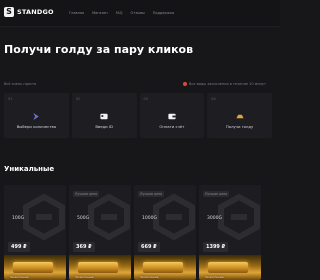 The image size is (320, 280). I want to click on step-label: Оплати счёт, so click(172, 126).